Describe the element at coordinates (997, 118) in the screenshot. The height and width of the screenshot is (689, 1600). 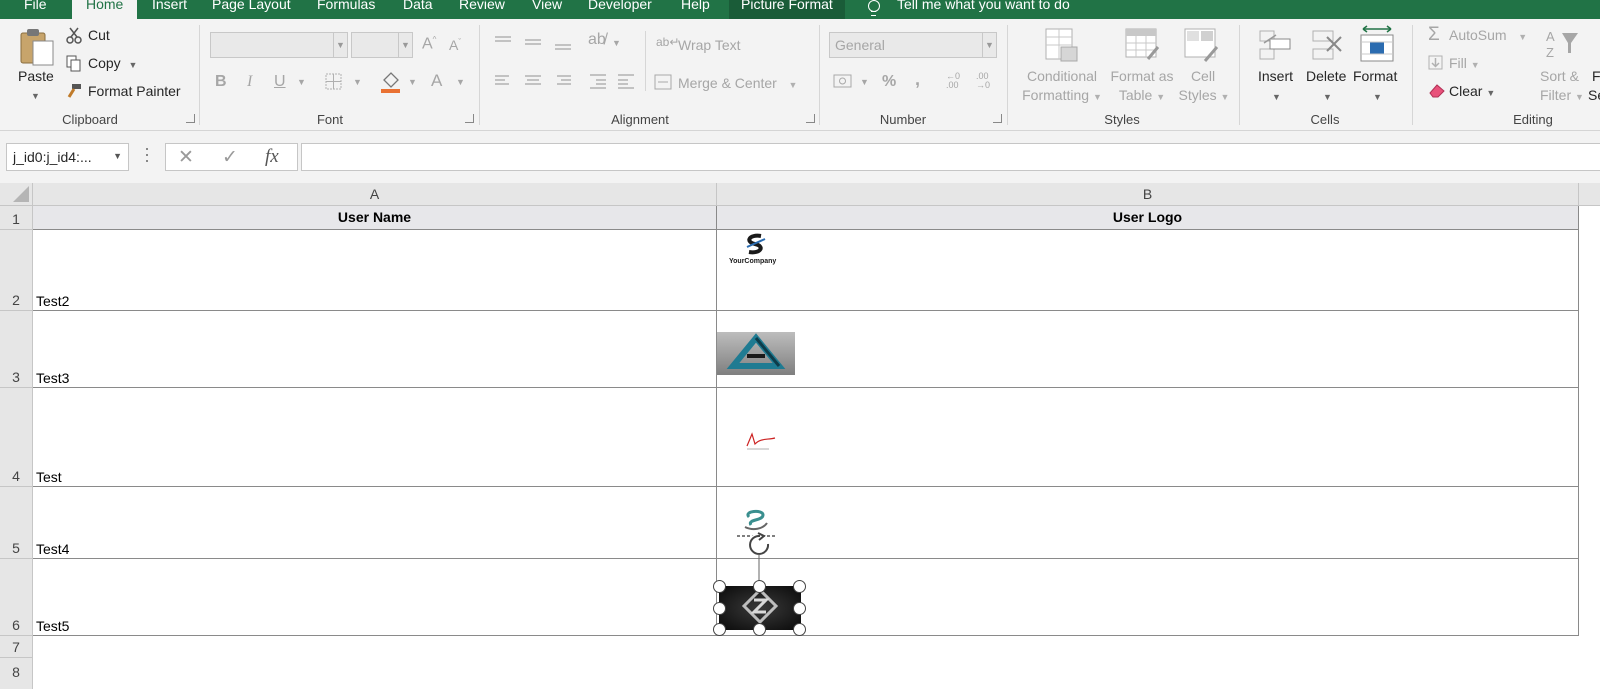
I see `number-launcher-icon` at that location.